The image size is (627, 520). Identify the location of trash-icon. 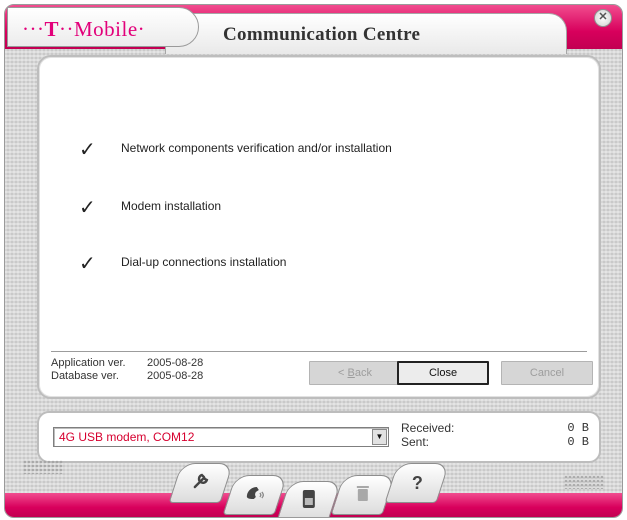
(363, 495).